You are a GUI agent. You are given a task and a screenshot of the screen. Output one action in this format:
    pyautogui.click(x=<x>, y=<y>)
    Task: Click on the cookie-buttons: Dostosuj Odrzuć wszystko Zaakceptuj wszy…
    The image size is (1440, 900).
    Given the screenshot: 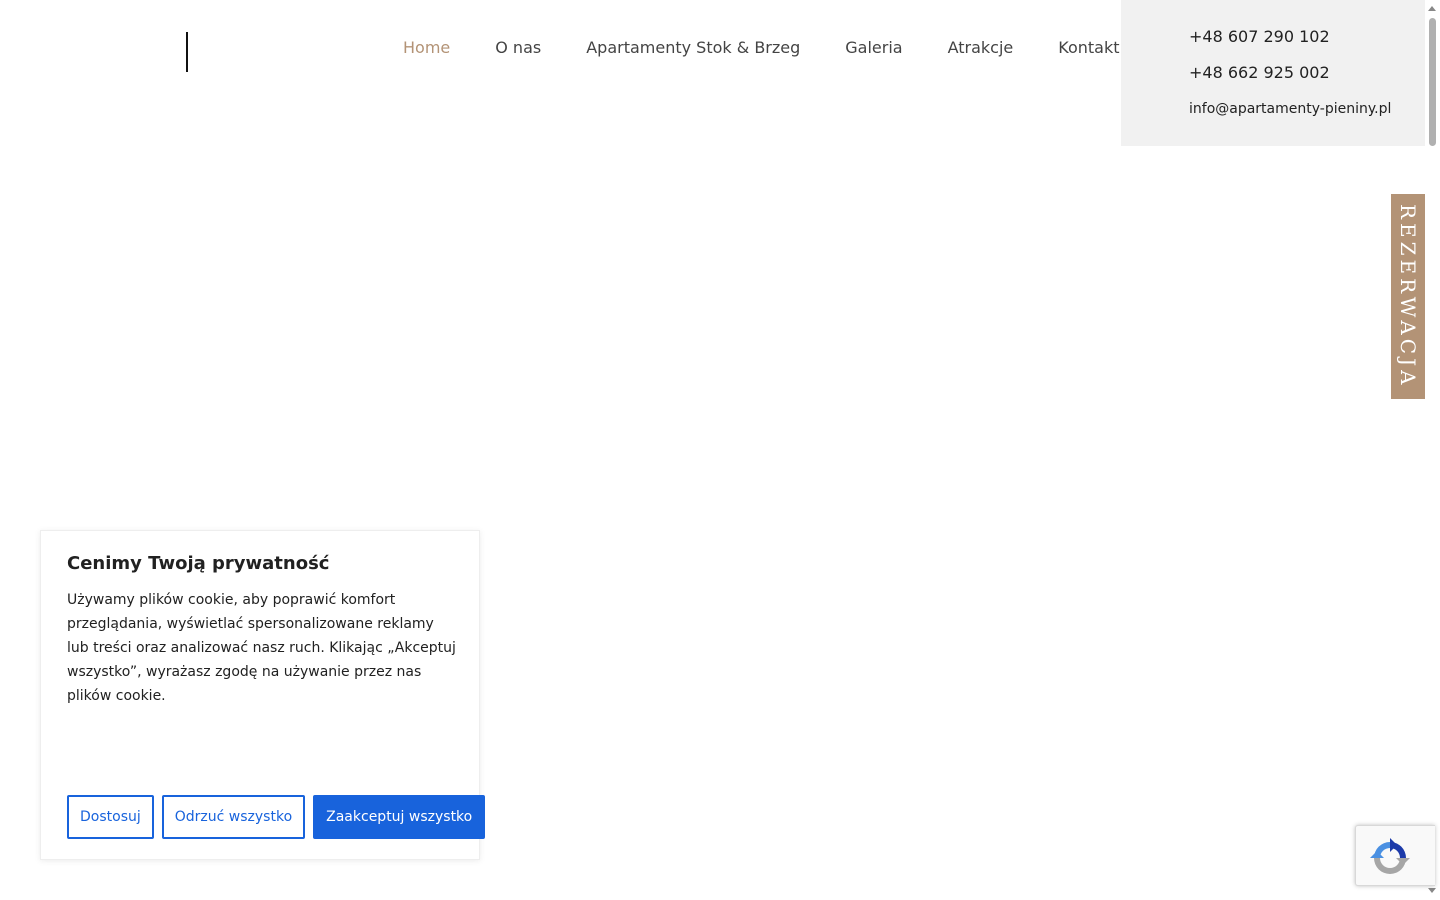 What is the action you would take?
    pyautogui.click(x=276, y=817)
    